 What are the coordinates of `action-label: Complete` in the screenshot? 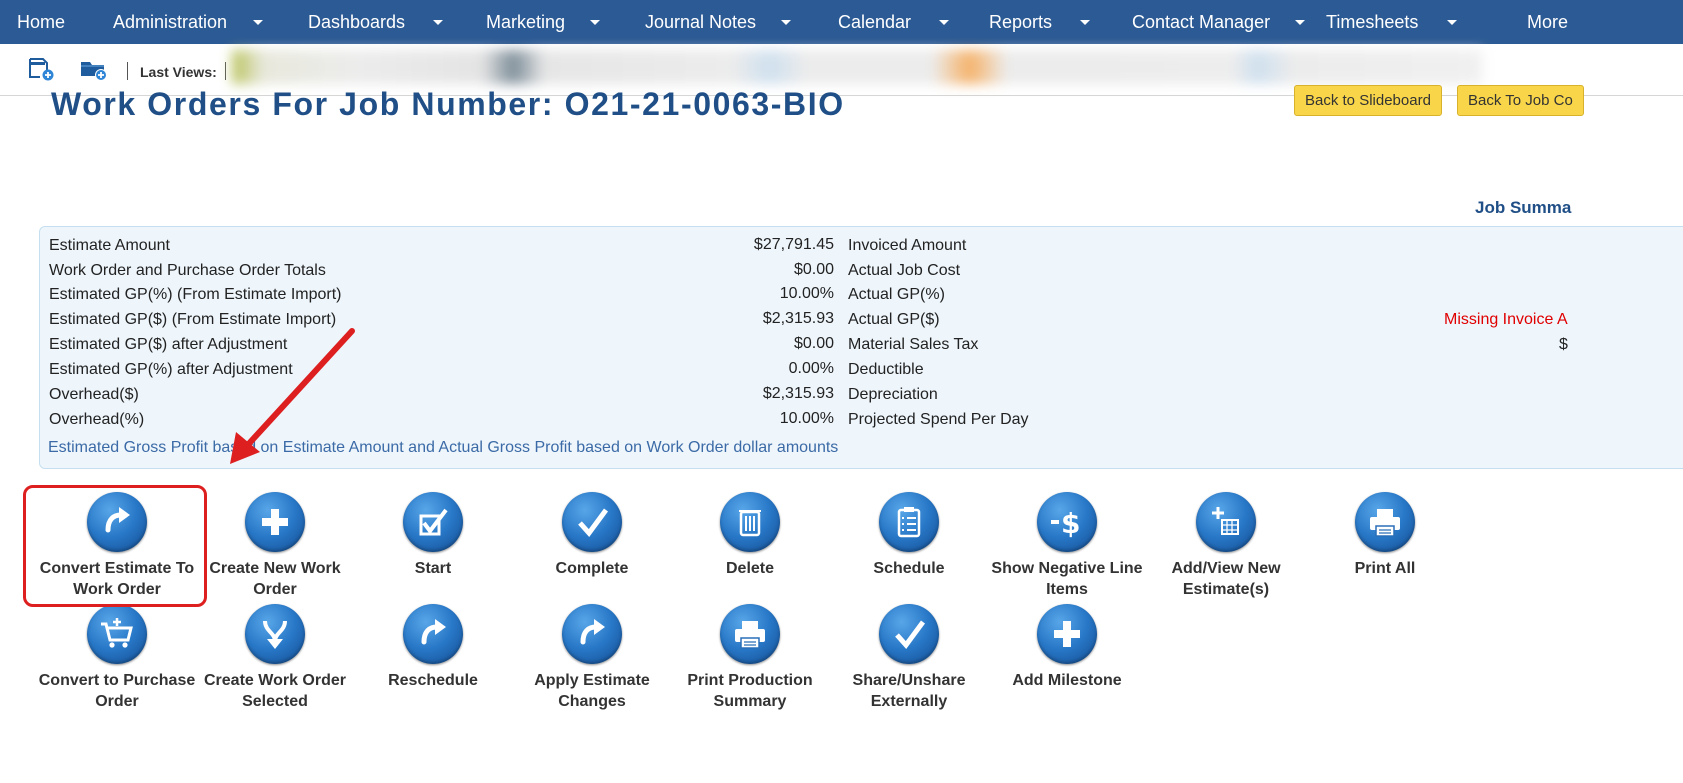 It's located at (592, 568).